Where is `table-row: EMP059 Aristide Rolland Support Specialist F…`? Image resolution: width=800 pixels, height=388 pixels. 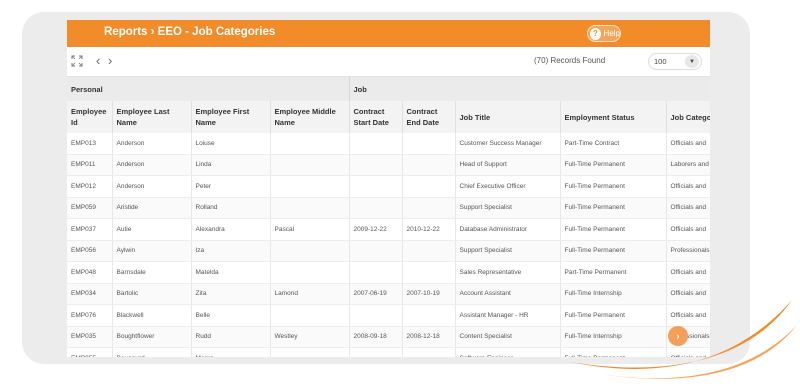
table-row: EMP059 Aristide Rolland Support Specialist F… is located at coordinates (388, 208).